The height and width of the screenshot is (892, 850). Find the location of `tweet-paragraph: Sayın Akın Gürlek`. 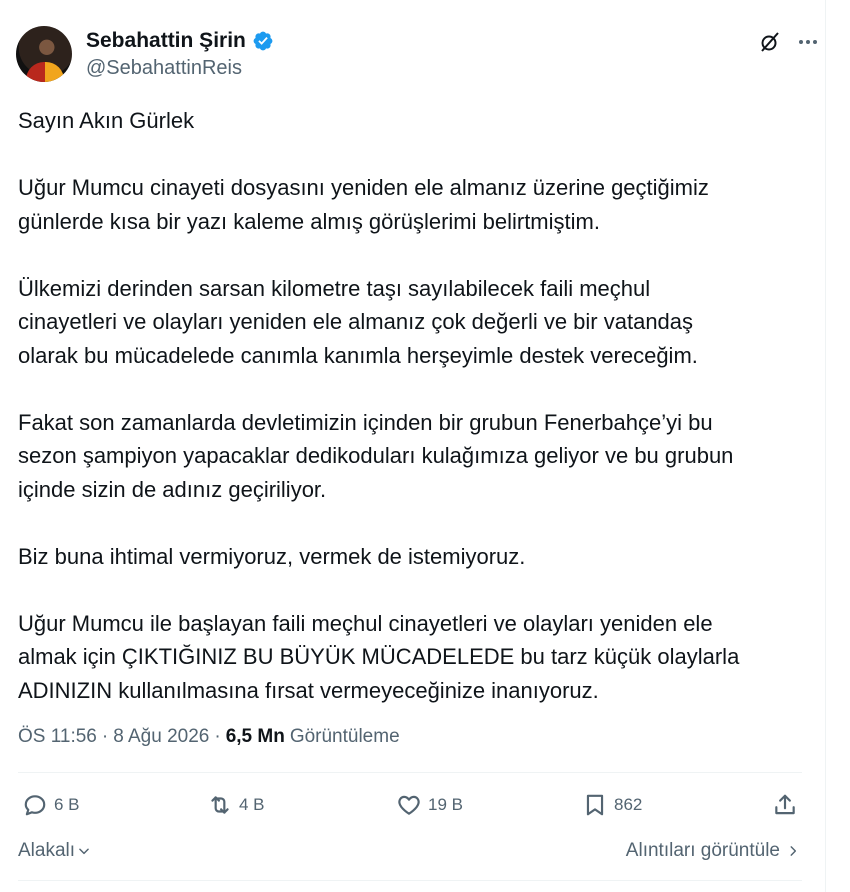

tweet-paragraph: Sayın Akın Gürlek is located at coordinates (418, 121).